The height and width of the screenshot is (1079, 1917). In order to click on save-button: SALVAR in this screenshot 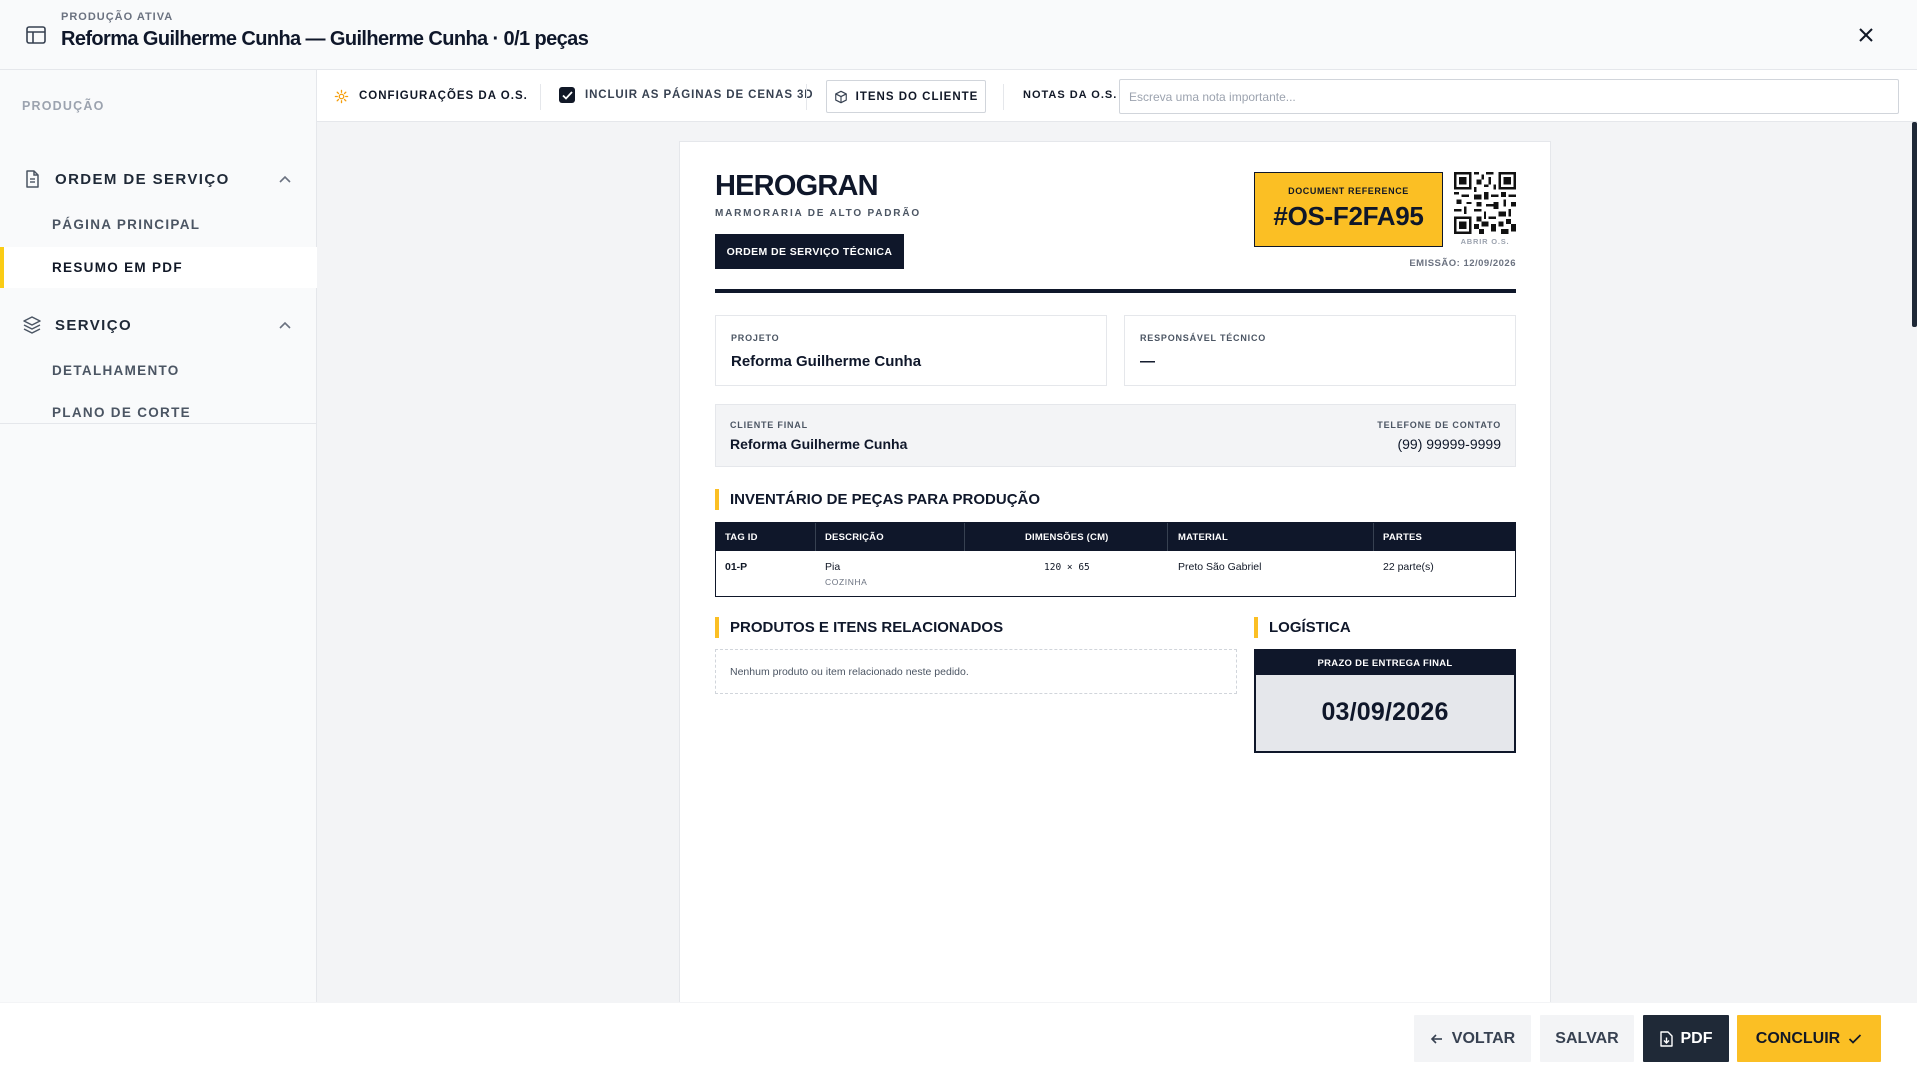, I will do `click(1587, 1038)`.